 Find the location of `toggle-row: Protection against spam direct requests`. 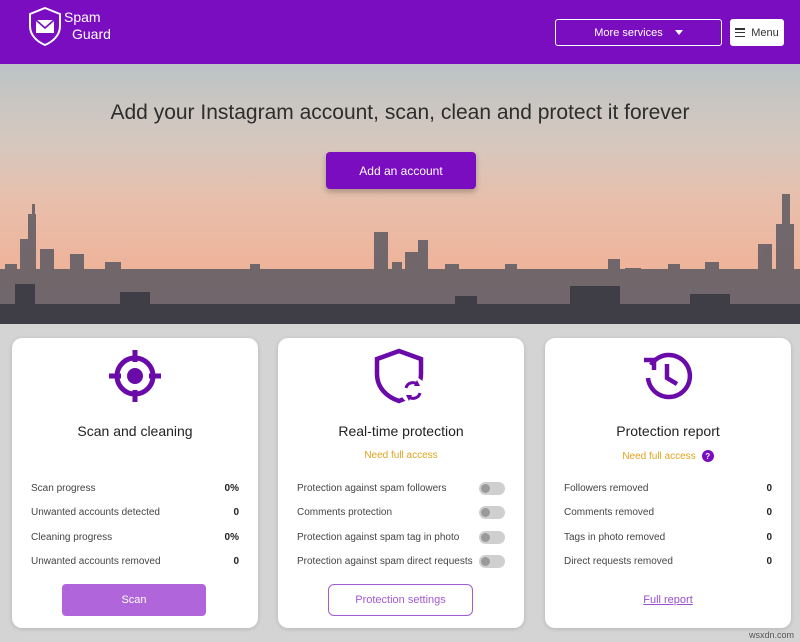

toggle-row: Protection against spam direct requests is located at coordinates (401, 562).